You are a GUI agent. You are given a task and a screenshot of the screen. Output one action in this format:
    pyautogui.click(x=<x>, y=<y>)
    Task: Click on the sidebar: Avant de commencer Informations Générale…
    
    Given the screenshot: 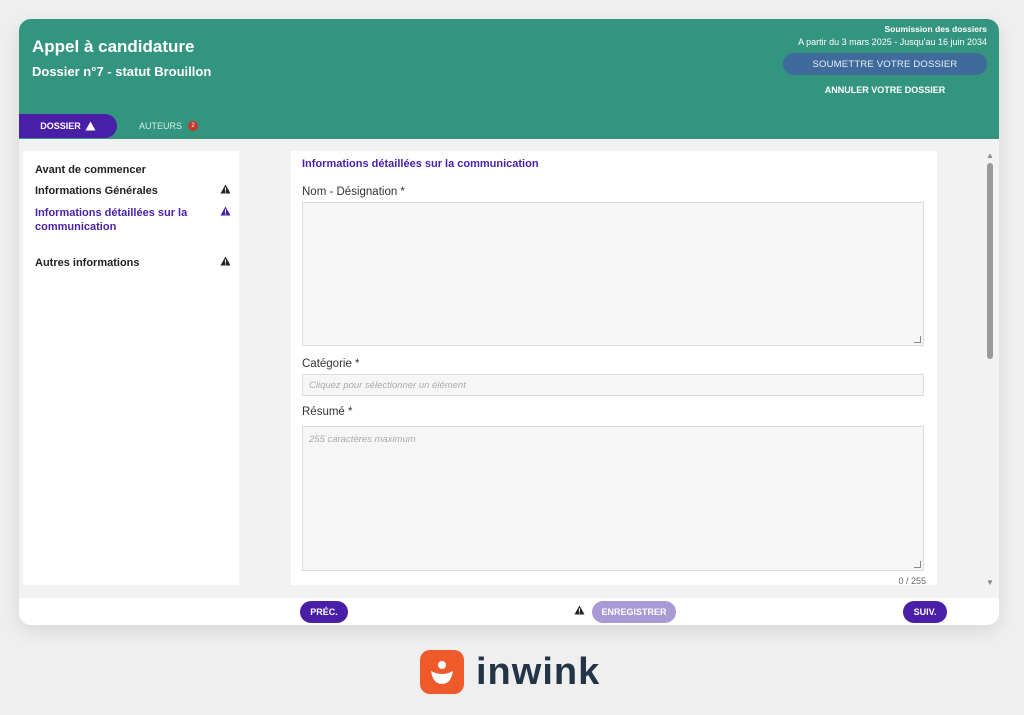 What is the action you would take?
    pyautogui.click(x=131, y=368)
    